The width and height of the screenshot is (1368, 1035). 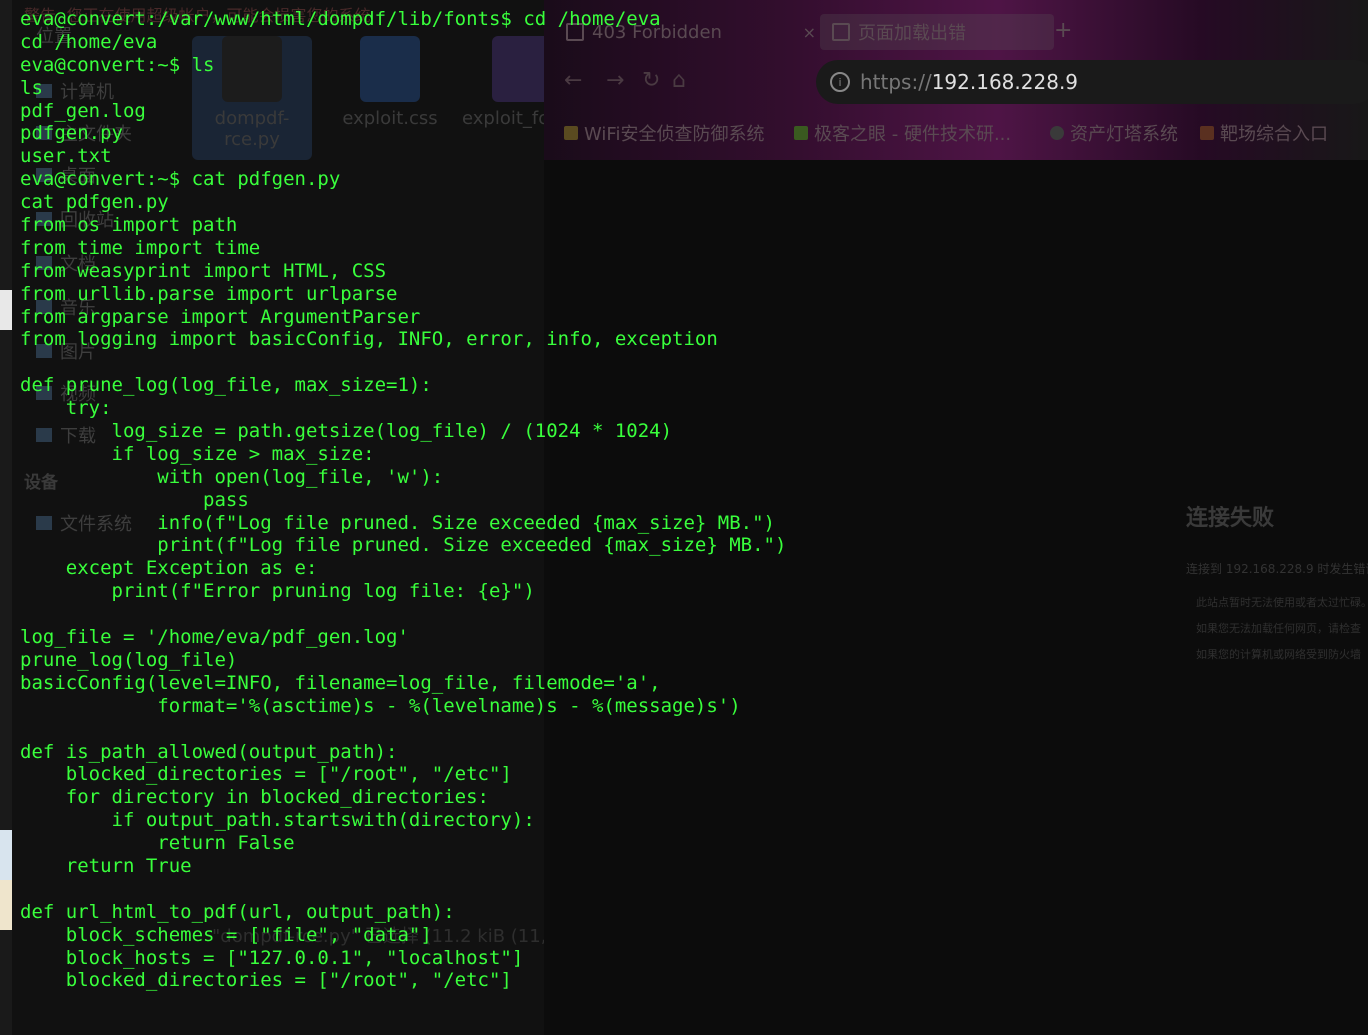 What do you see at coordinates (180, 179) in the screenshot?
I see `terminal-line: eva@convert:~$ cat pdfgen.py` at bounding box center [180, 179].